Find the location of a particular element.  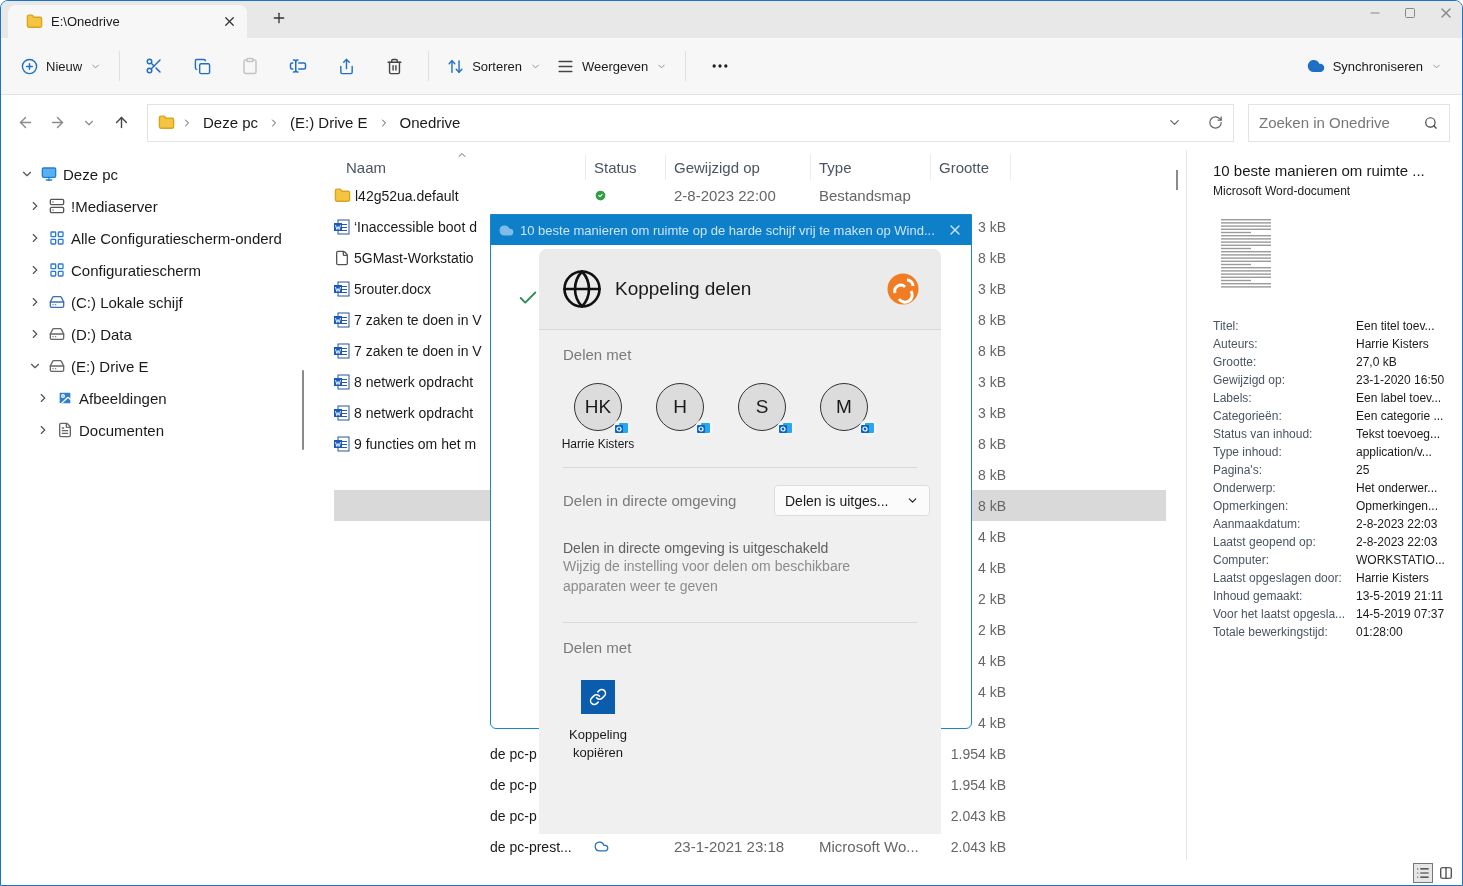

file-name: 9 functies om het m is located at coordinates (415, 443).